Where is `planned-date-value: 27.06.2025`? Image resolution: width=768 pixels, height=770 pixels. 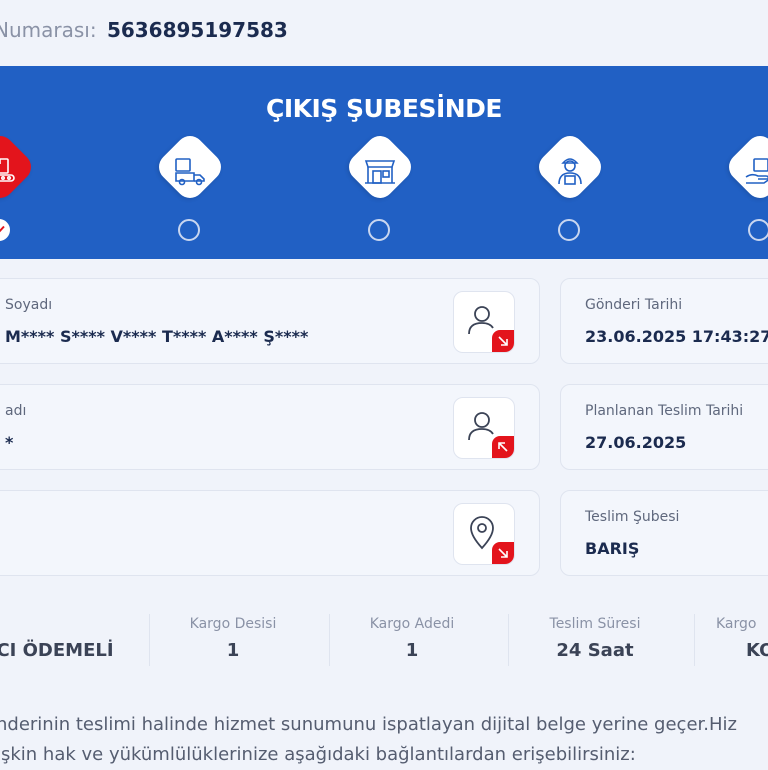
planned-date-value: 27.06.2025 is located at coordinates (636, 442).